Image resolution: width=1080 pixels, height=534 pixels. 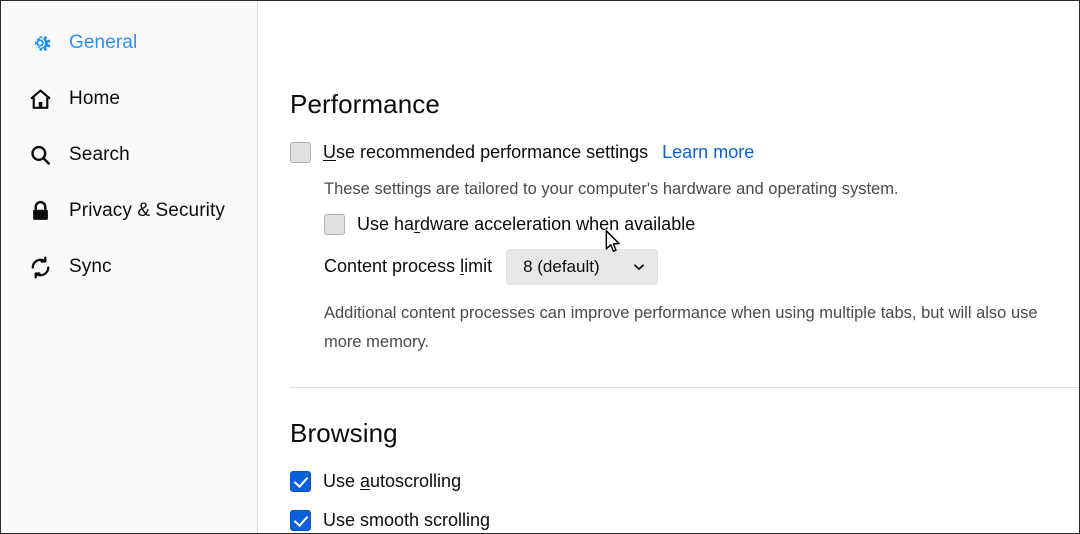 What do you see at coordinates (99, 154) in the screenshot?
I see `sidebar-item-label-search: Search` at bounding box center [99, 154].